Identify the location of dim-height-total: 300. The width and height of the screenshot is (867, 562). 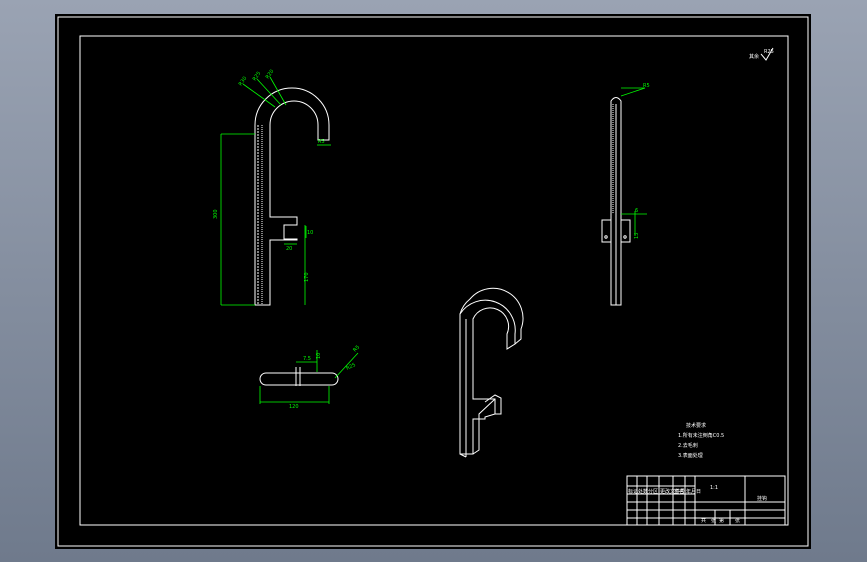
(216, 214).